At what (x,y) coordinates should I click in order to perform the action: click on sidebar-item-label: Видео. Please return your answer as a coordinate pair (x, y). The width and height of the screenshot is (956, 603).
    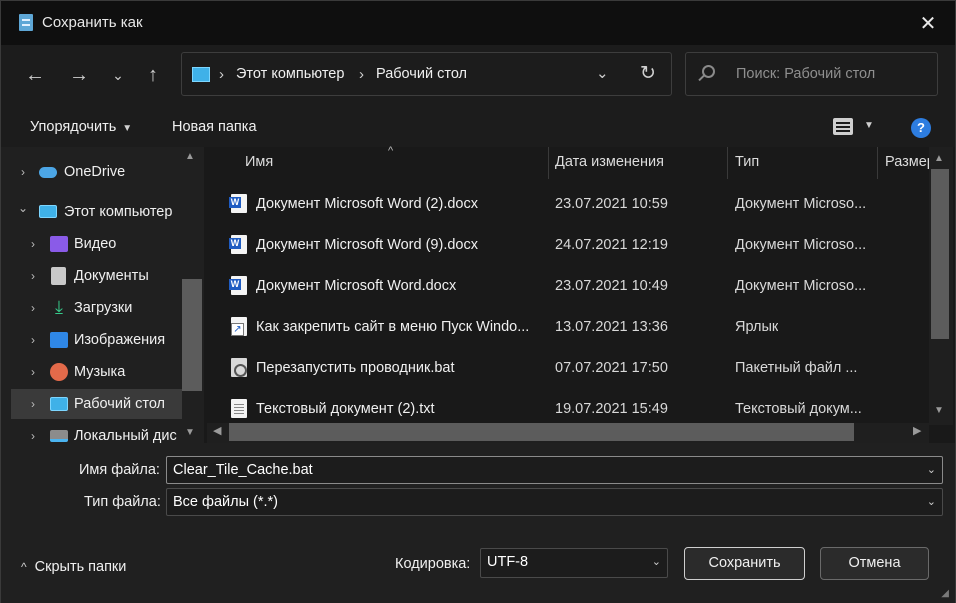
    Looking at the image, I should click on (95, 244).